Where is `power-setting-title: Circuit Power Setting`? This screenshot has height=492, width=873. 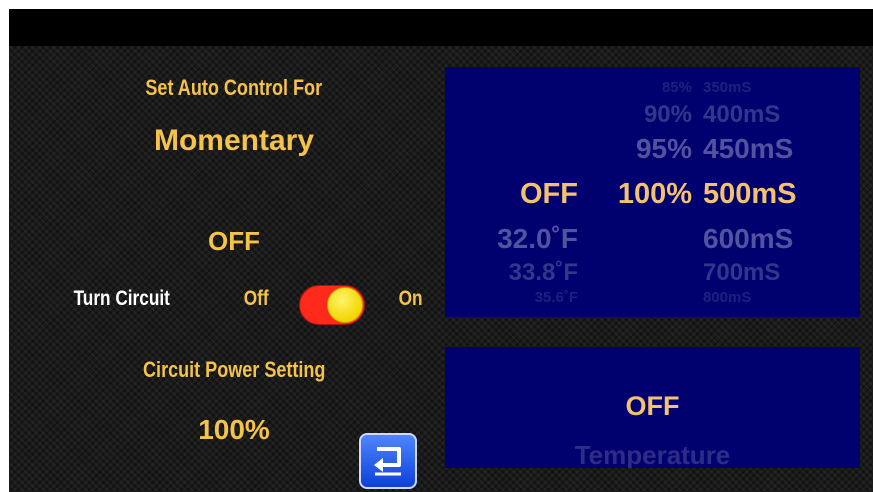
power-setting-title: Circuit Power Setting is located at coordinates (234, 369).